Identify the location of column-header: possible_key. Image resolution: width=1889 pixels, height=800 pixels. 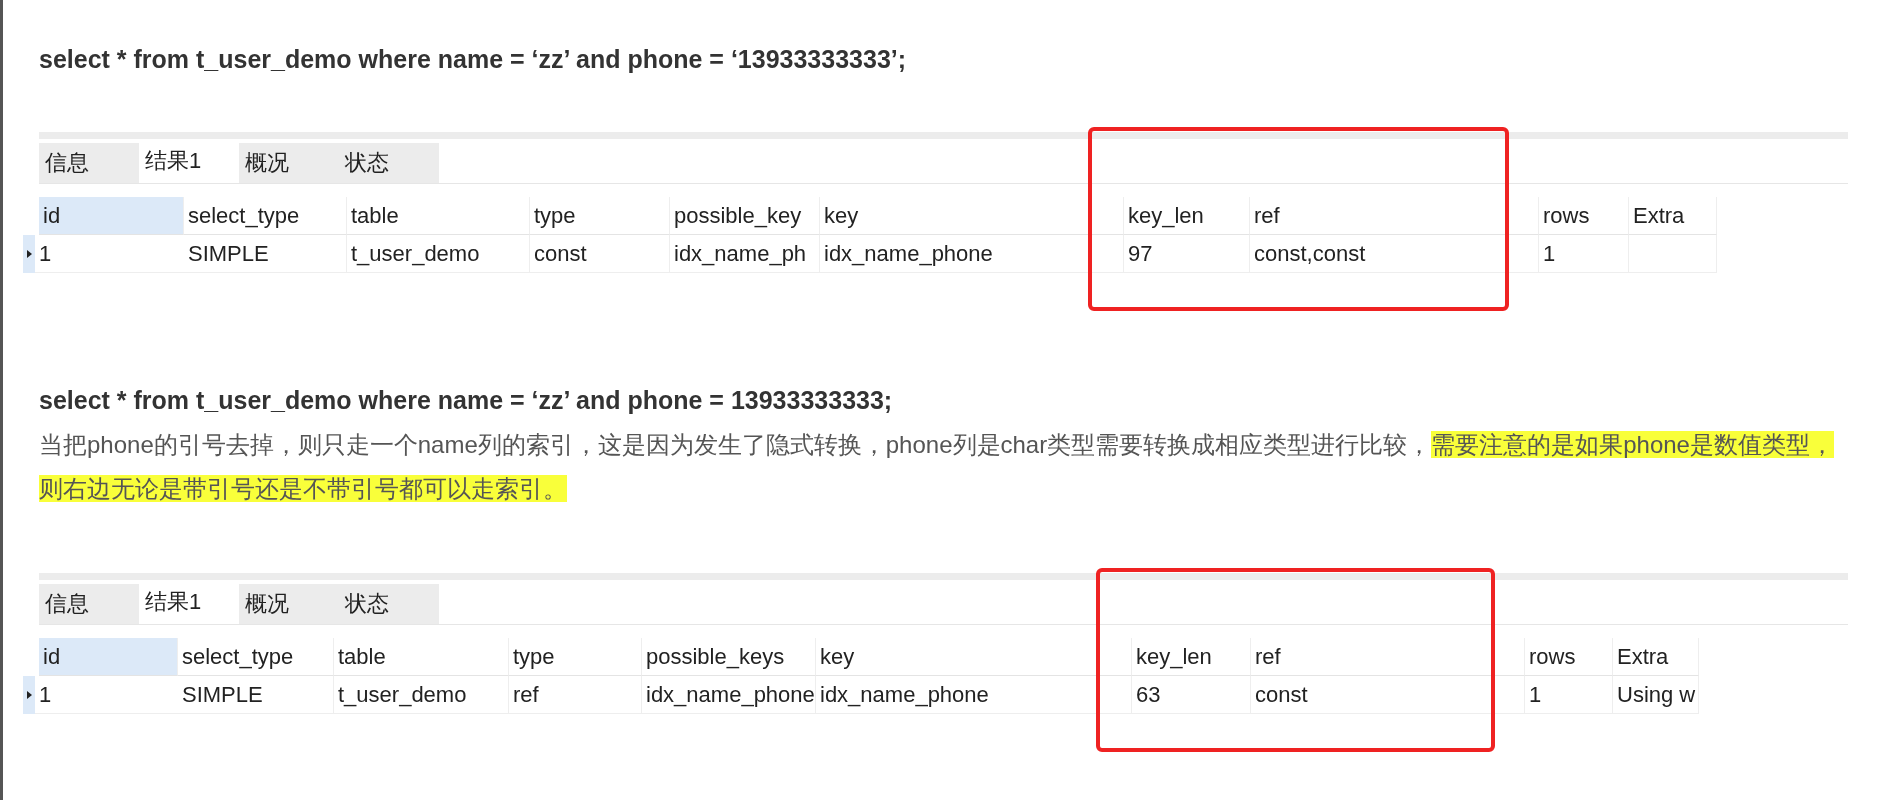
(745, 216).